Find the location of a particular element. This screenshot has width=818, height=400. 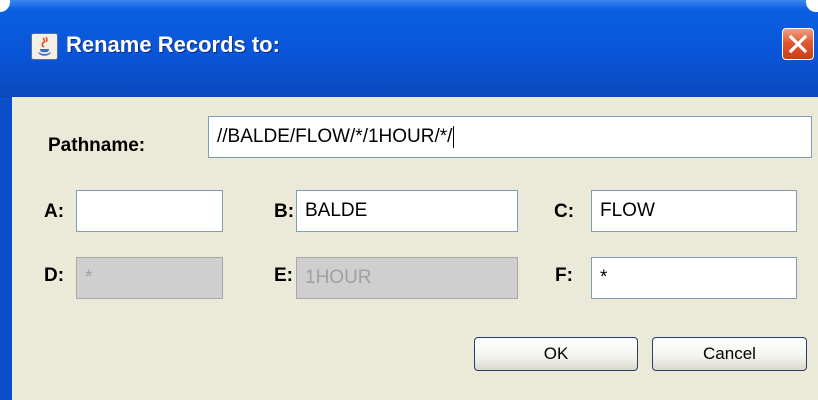

f-field: * is located at coordinates (694, 278).